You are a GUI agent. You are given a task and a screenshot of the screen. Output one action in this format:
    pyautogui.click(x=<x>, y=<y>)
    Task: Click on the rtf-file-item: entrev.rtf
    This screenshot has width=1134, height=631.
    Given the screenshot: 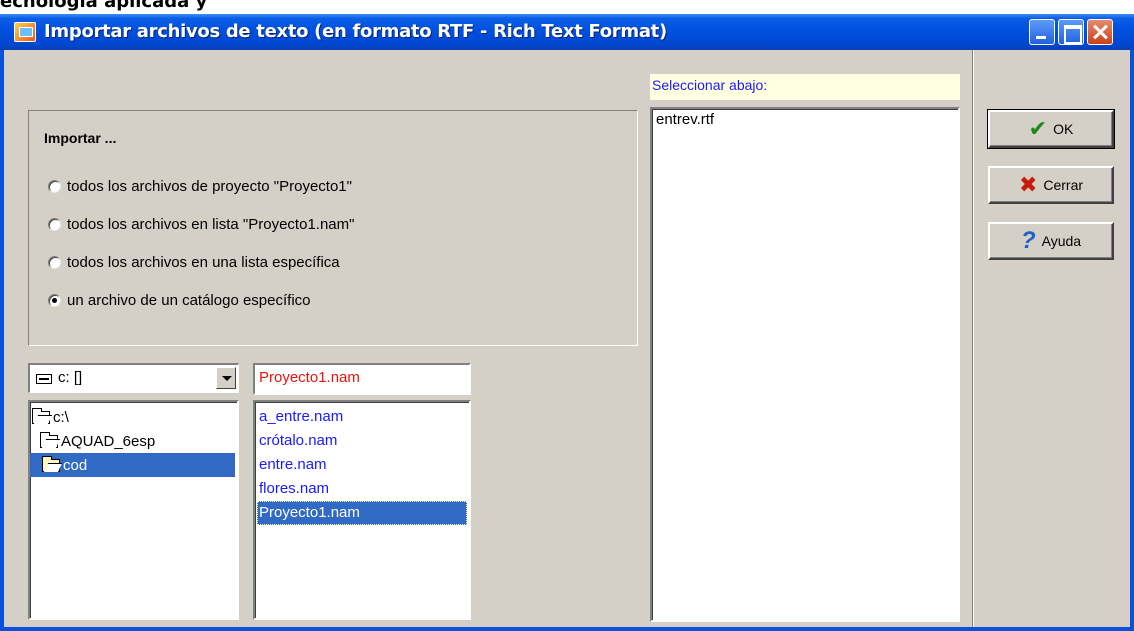 What is the action you would take?
    pyautogui.click(x=685, y=119)
    